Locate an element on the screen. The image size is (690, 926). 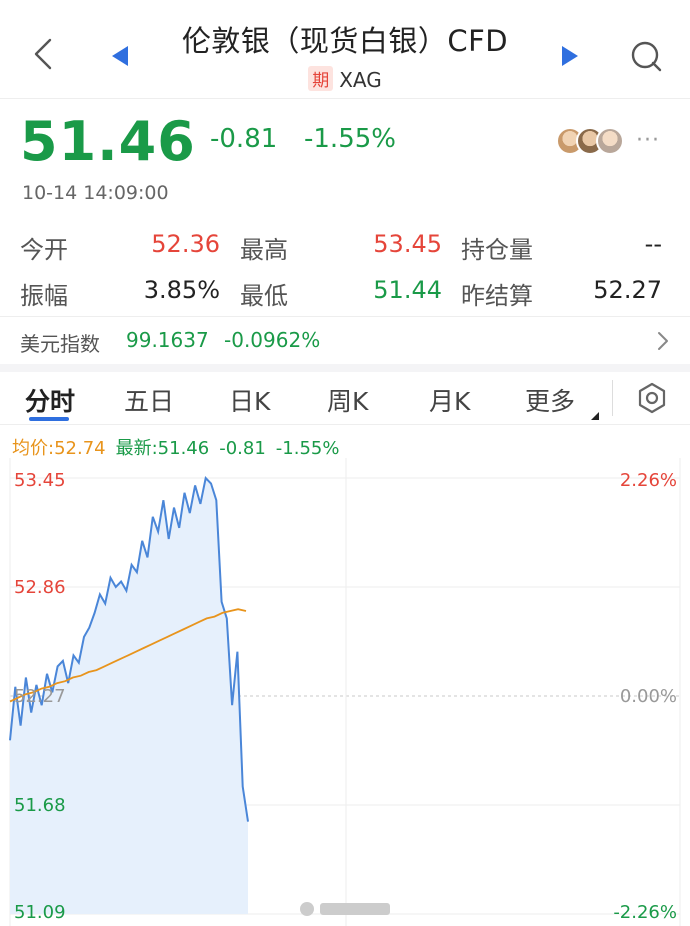
more-options-icon: ··· is located at coordinates (648, 140).